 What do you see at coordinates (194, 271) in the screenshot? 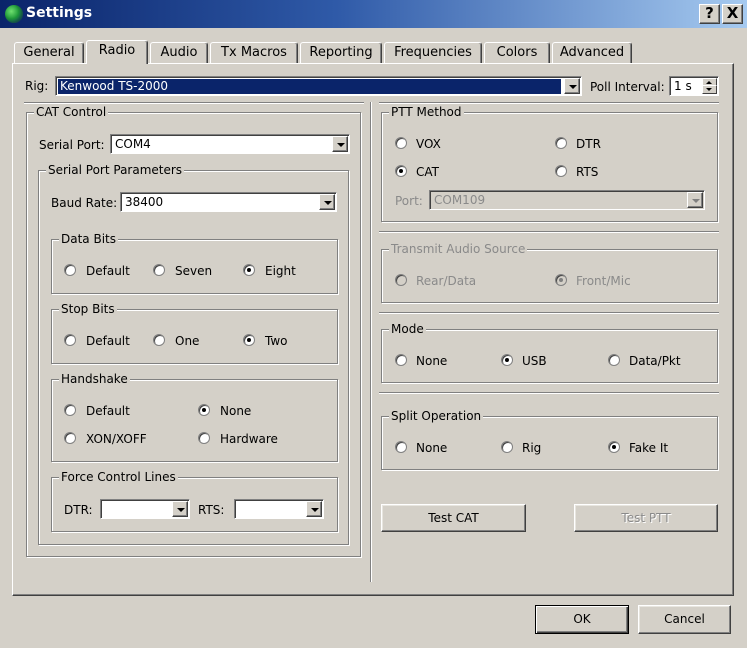
I see `radio-label: Seven` at bounding box center [194, 271].